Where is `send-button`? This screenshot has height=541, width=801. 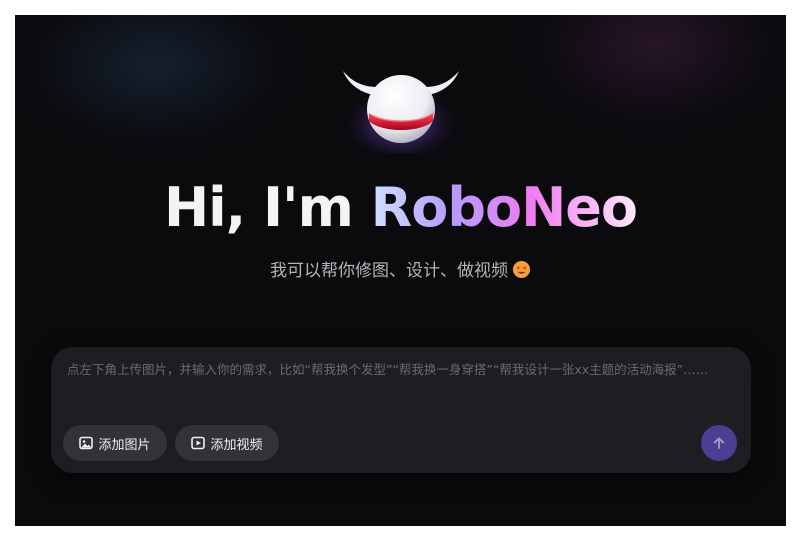
send-button is located at coordinates (719, 443).